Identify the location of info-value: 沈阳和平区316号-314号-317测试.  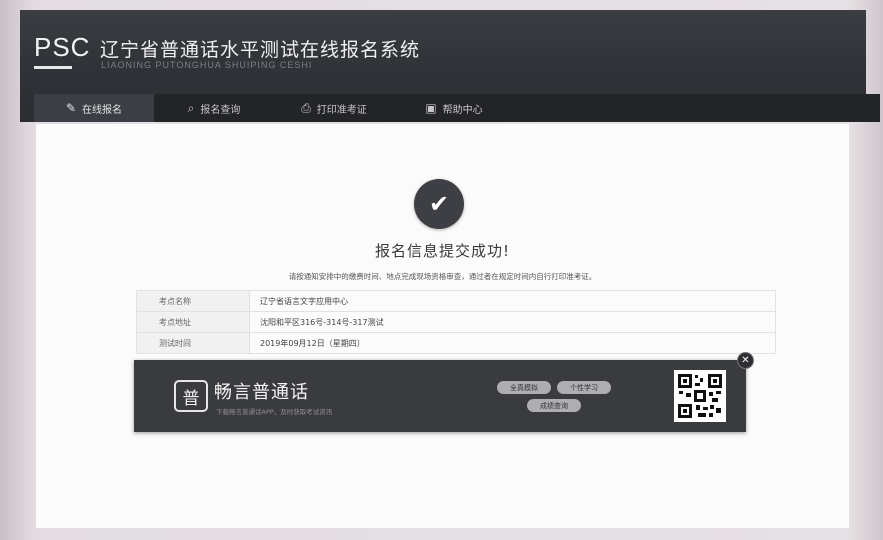
(512, 322).